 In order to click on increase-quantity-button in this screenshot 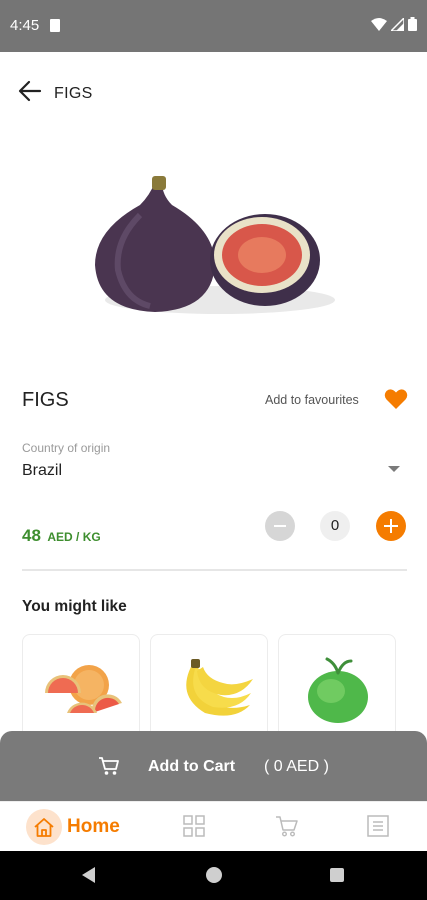, I will do `click(391, 526)`.